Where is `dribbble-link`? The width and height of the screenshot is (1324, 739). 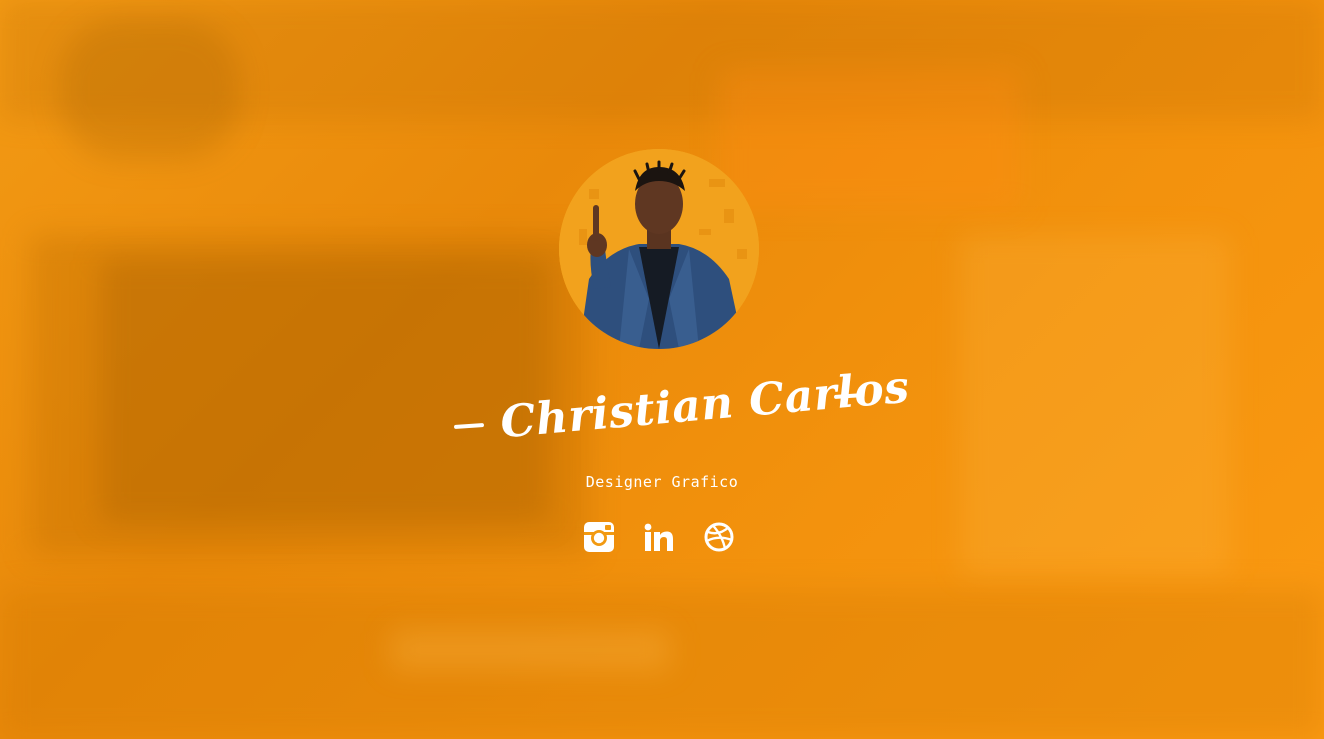
dribbble-link is located at coordinates (719, 537).